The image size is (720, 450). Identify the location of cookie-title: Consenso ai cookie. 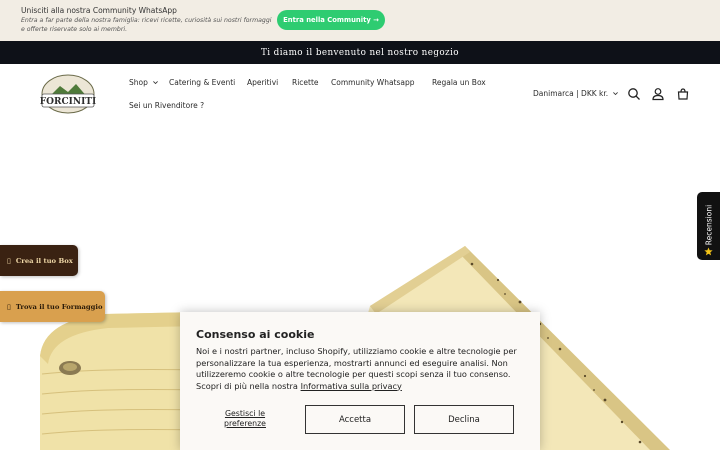
(255, 334).